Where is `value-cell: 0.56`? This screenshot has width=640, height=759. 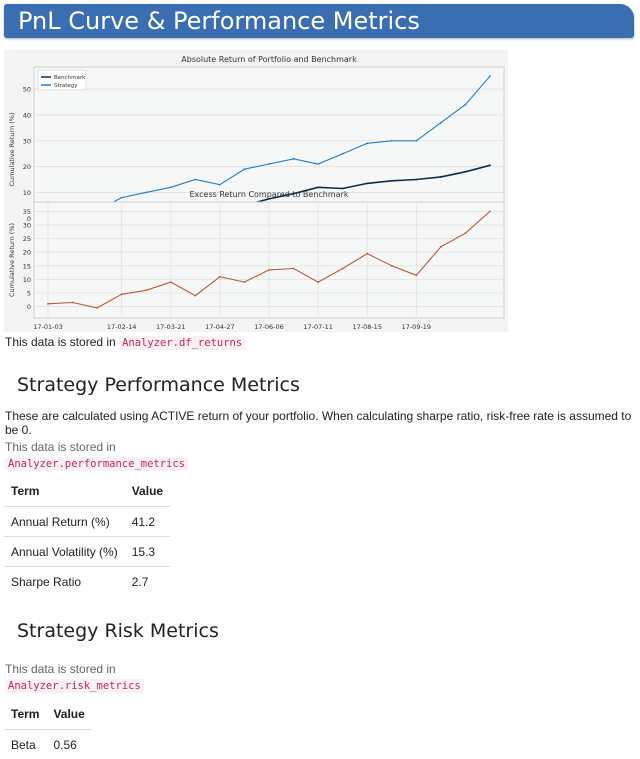
value-cell: 0.56 is located at coordinates (68, 744).